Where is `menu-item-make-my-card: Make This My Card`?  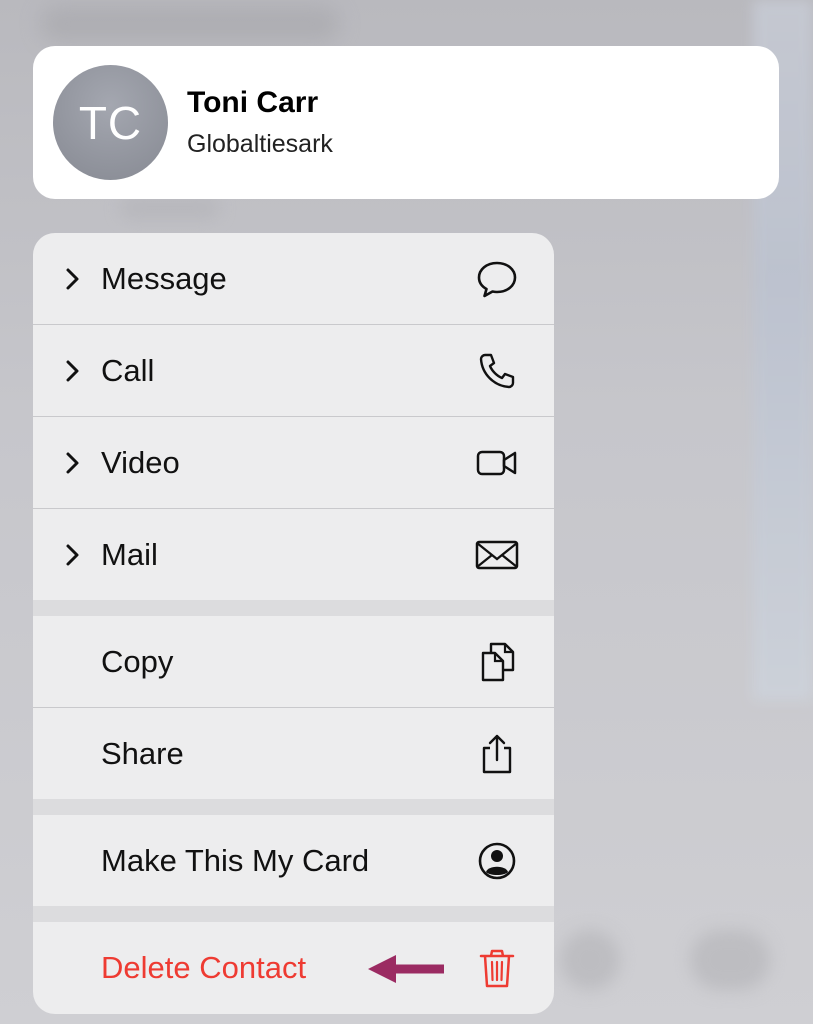
menu-item-make-my-card: Make This My Card is located at coordinates (293, 860).